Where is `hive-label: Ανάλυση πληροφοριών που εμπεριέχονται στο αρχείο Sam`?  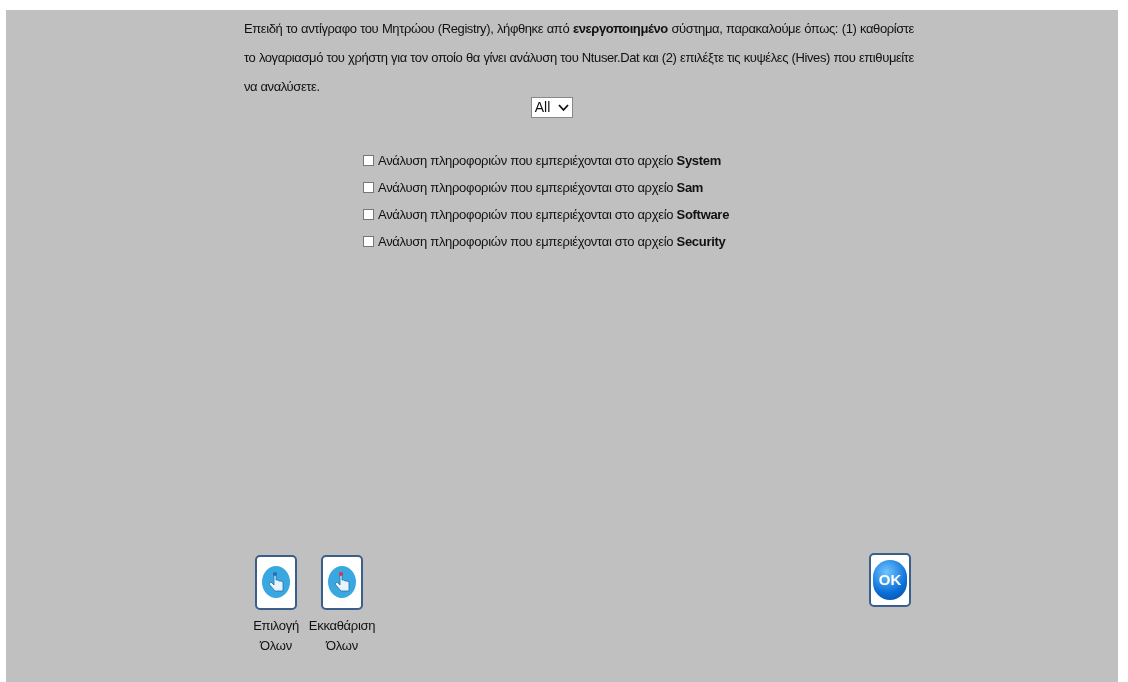 hive-label: Ανάλυση πληροφοριών που εμπεριέχονται στο αρχείο Sam is located at coordinates (541, 188).